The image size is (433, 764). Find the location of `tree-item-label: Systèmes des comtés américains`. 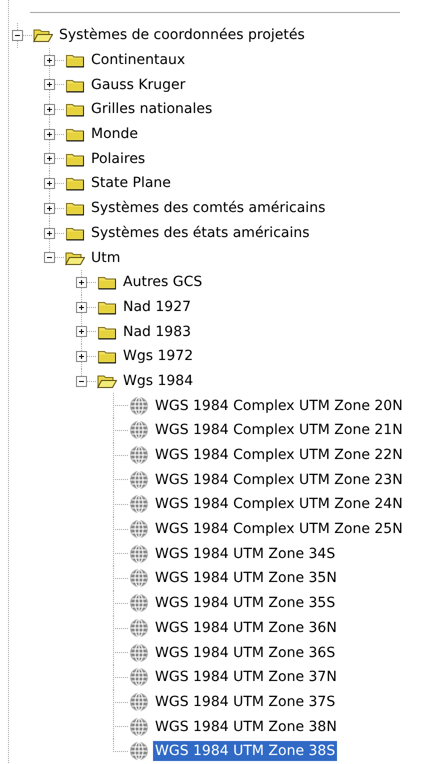

tree-item-label: Systèmes des comtés américains is located at coordinates (208, 208).